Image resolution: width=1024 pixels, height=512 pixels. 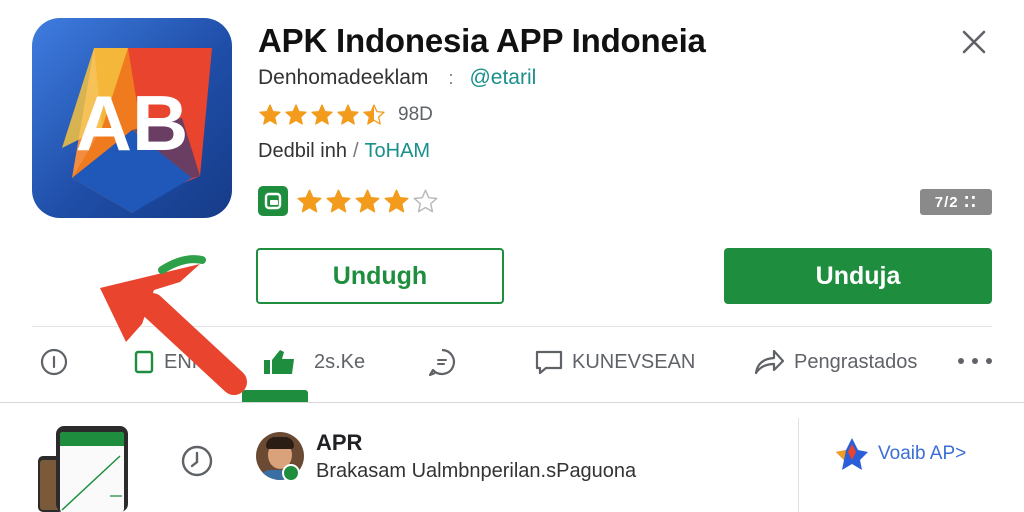 What do you see at coordinates (185, 361) in the screenshot?
I see `tab-overview-label: ENP` at bounding box center [185, 361].